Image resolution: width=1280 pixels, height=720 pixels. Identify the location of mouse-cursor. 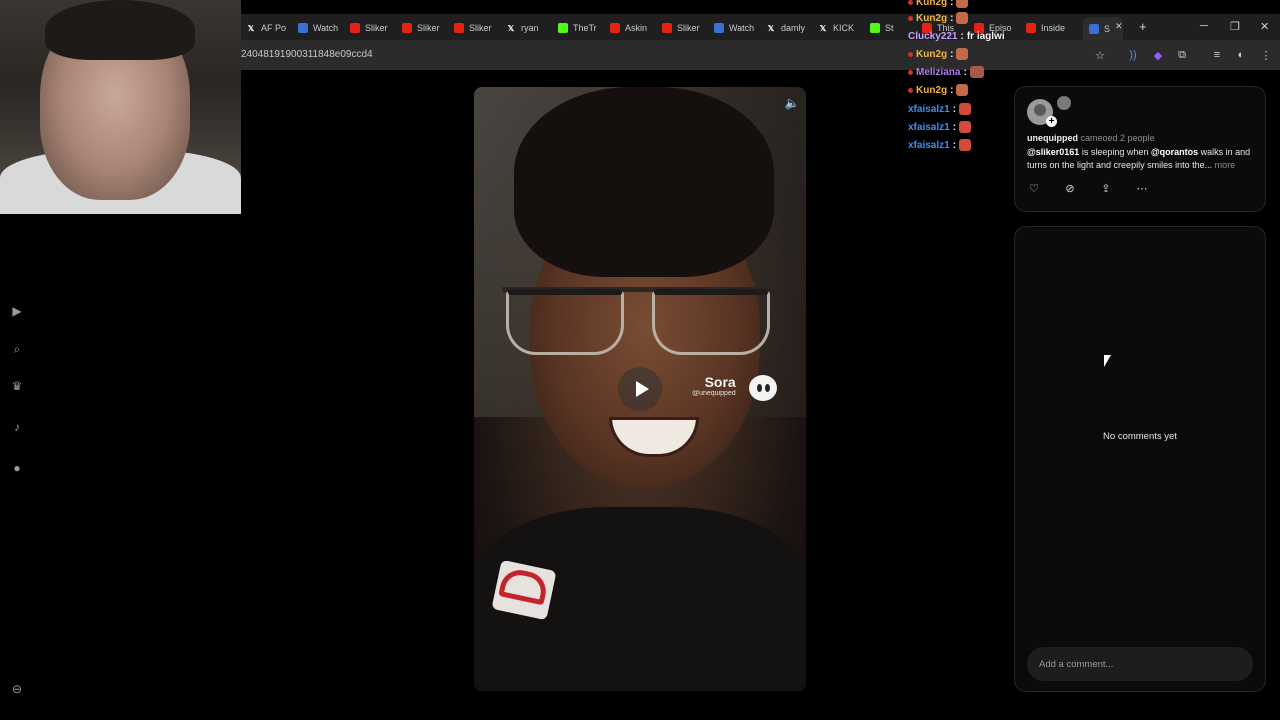
(1107, 361).